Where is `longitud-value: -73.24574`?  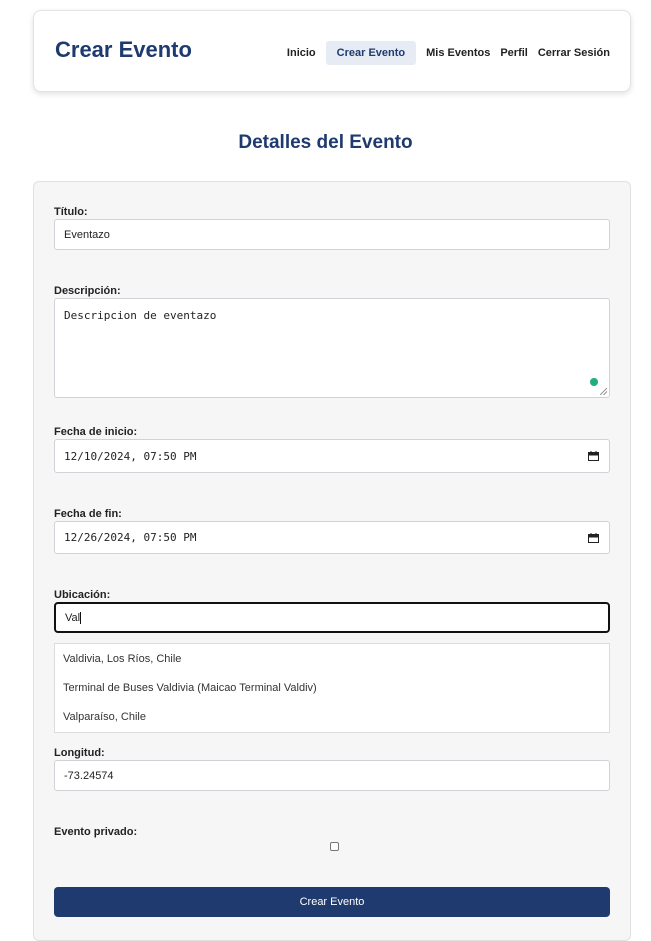 longitud-value: -73.24574 is located at coordinates (89, 775).